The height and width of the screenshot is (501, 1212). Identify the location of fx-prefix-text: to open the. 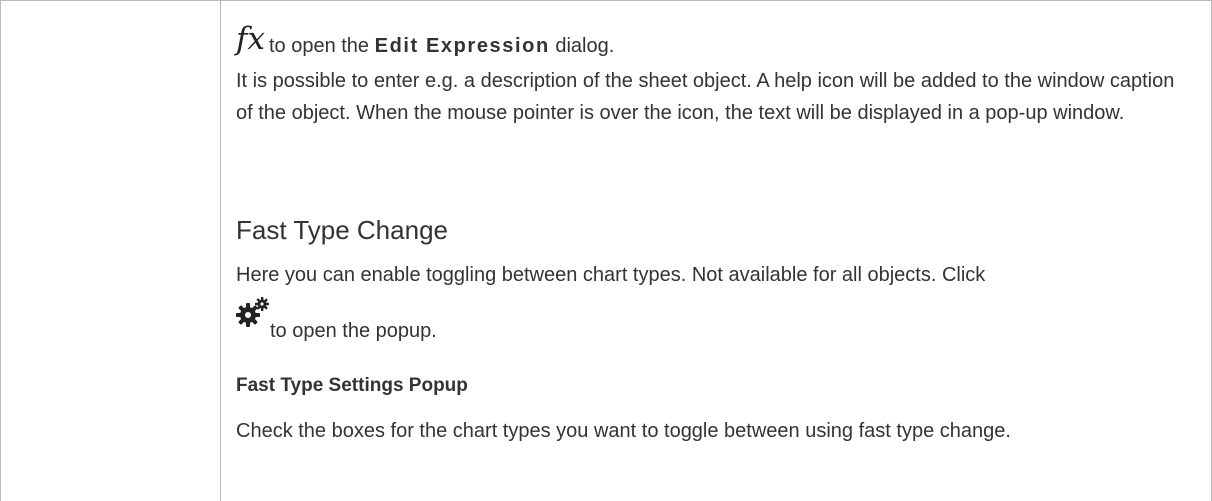
(321, 46).